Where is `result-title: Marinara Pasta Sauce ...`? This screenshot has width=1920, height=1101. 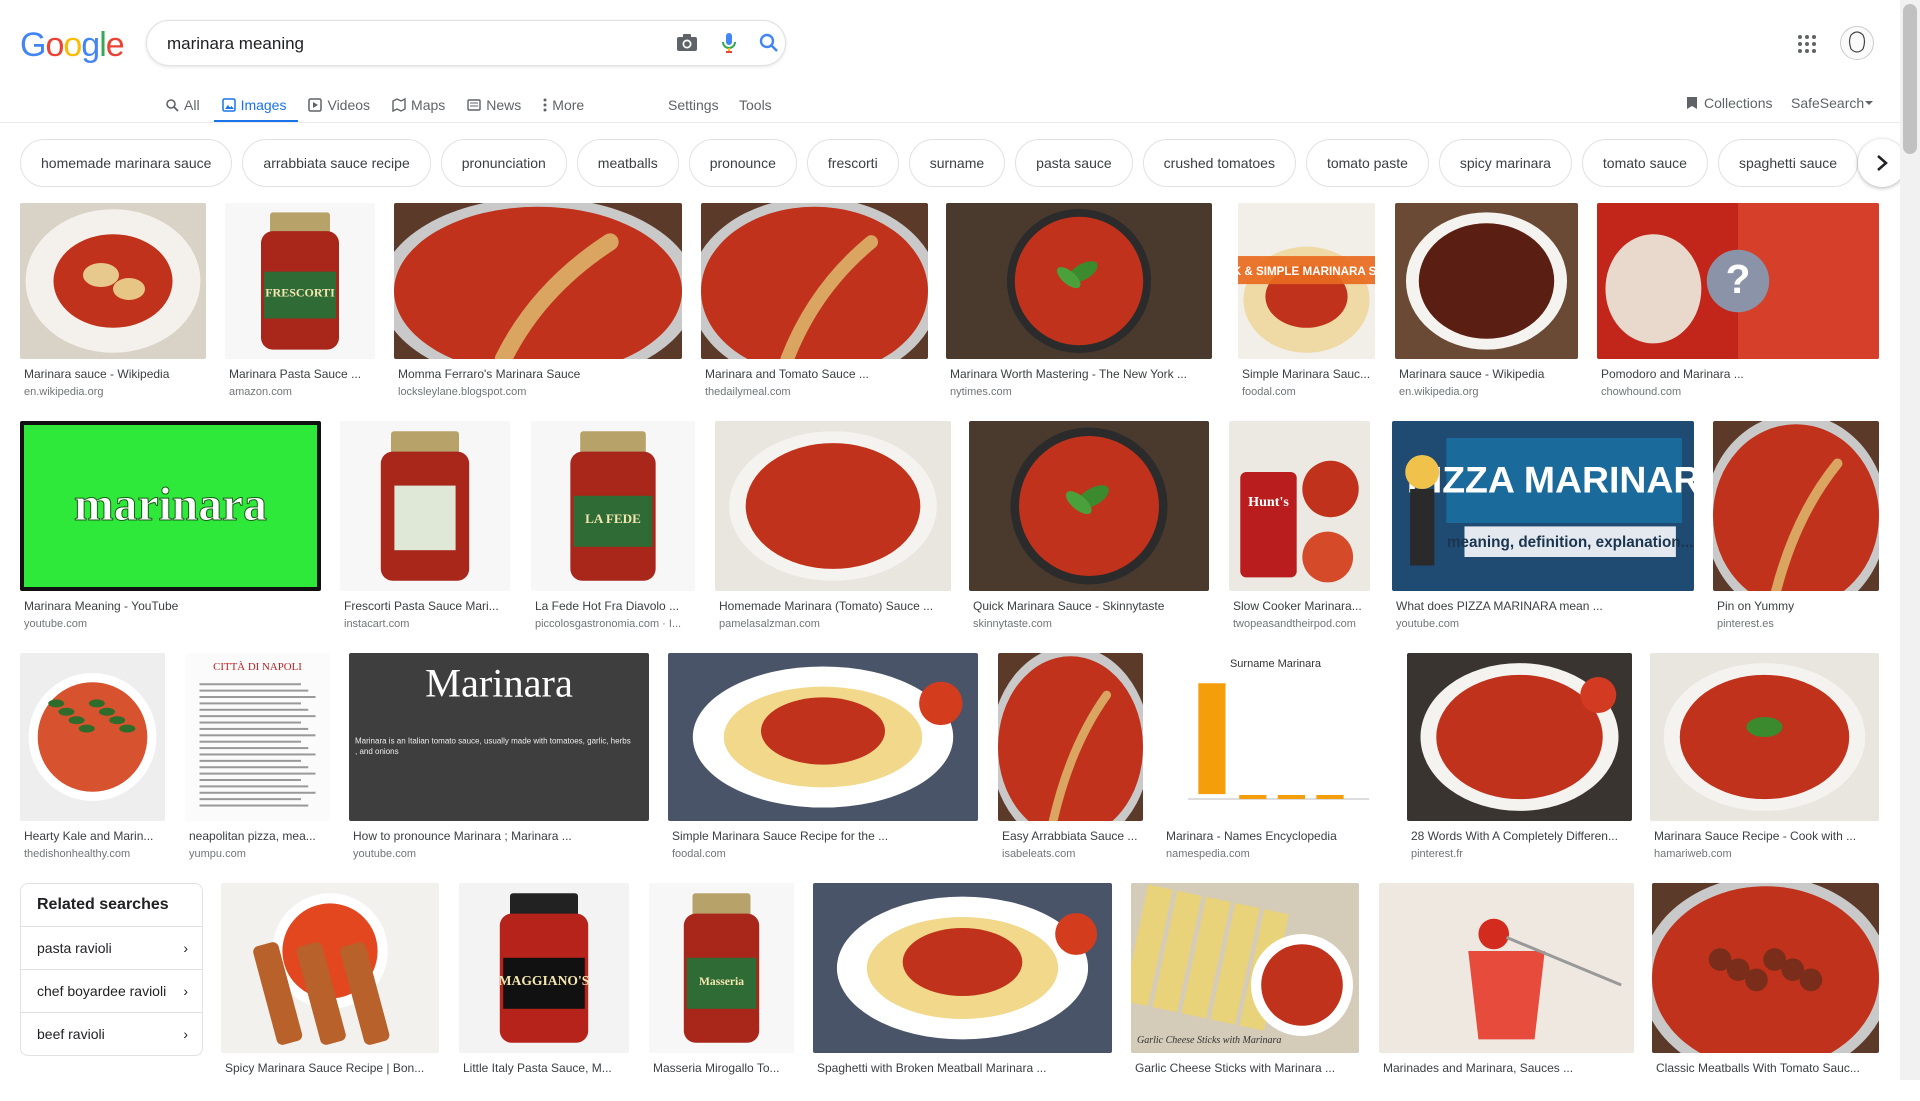
result-title: Marinara Pasta Sauce ... is located at coordinates (300, 374).